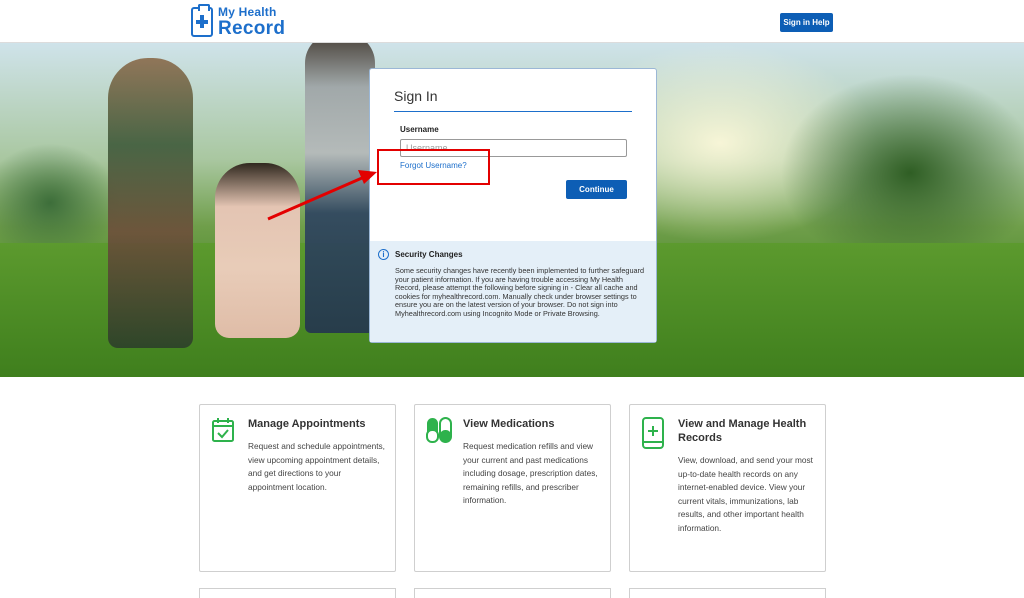 The height and width of the screenshot is (598, 1024). What do you see at coordinates (742, 431) in the screenshot?
I see `feature-title: View and Manage Health Records` at bounding box center [742, 431].